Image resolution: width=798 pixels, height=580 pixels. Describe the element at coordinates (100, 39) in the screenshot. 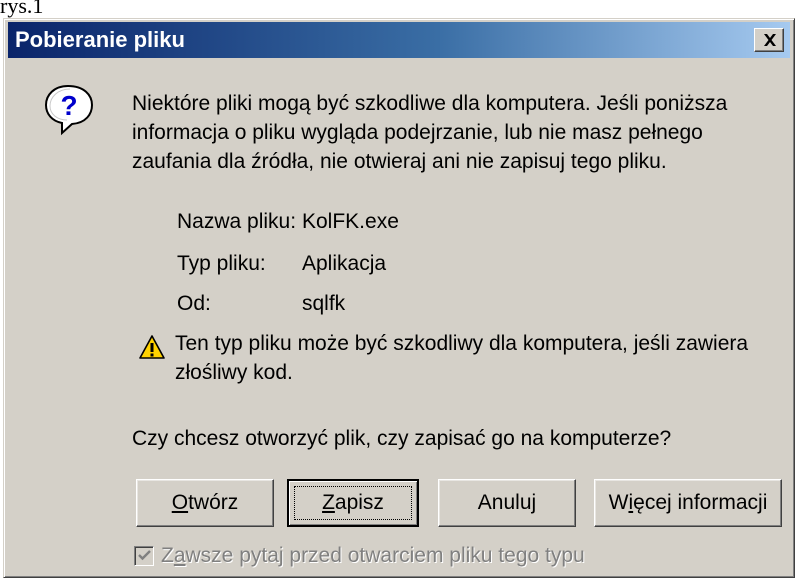

I see `dialog-title: Pobieranie pliku` at that location.